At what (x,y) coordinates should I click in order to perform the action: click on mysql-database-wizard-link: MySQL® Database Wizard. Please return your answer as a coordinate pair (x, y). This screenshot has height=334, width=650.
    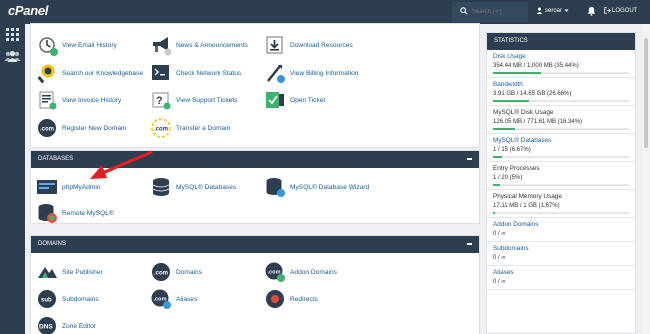
    Looking at the image, I should click on (316, 187).